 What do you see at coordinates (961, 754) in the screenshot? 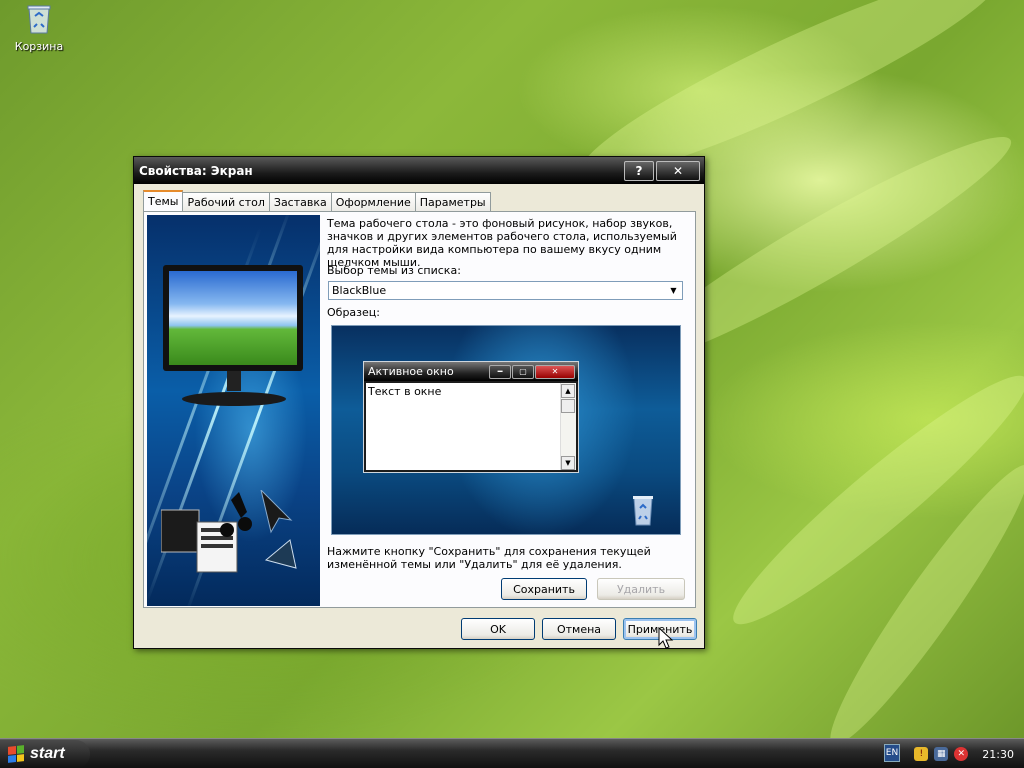
I see `alert-icon: ✕` at bounding box center [961, 754].